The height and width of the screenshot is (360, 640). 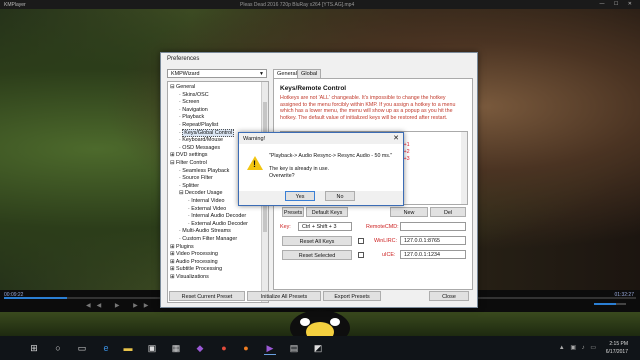 I want to click on tree-item: ⊟ Filter Control, so click(x=188, y=163).